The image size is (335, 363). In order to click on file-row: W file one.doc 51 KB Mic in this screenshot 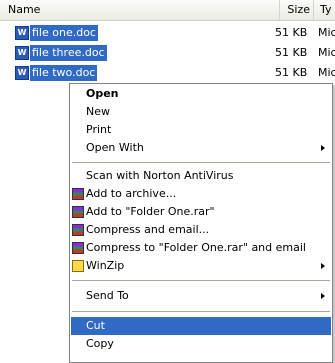, I will do `click(167, 33)`.